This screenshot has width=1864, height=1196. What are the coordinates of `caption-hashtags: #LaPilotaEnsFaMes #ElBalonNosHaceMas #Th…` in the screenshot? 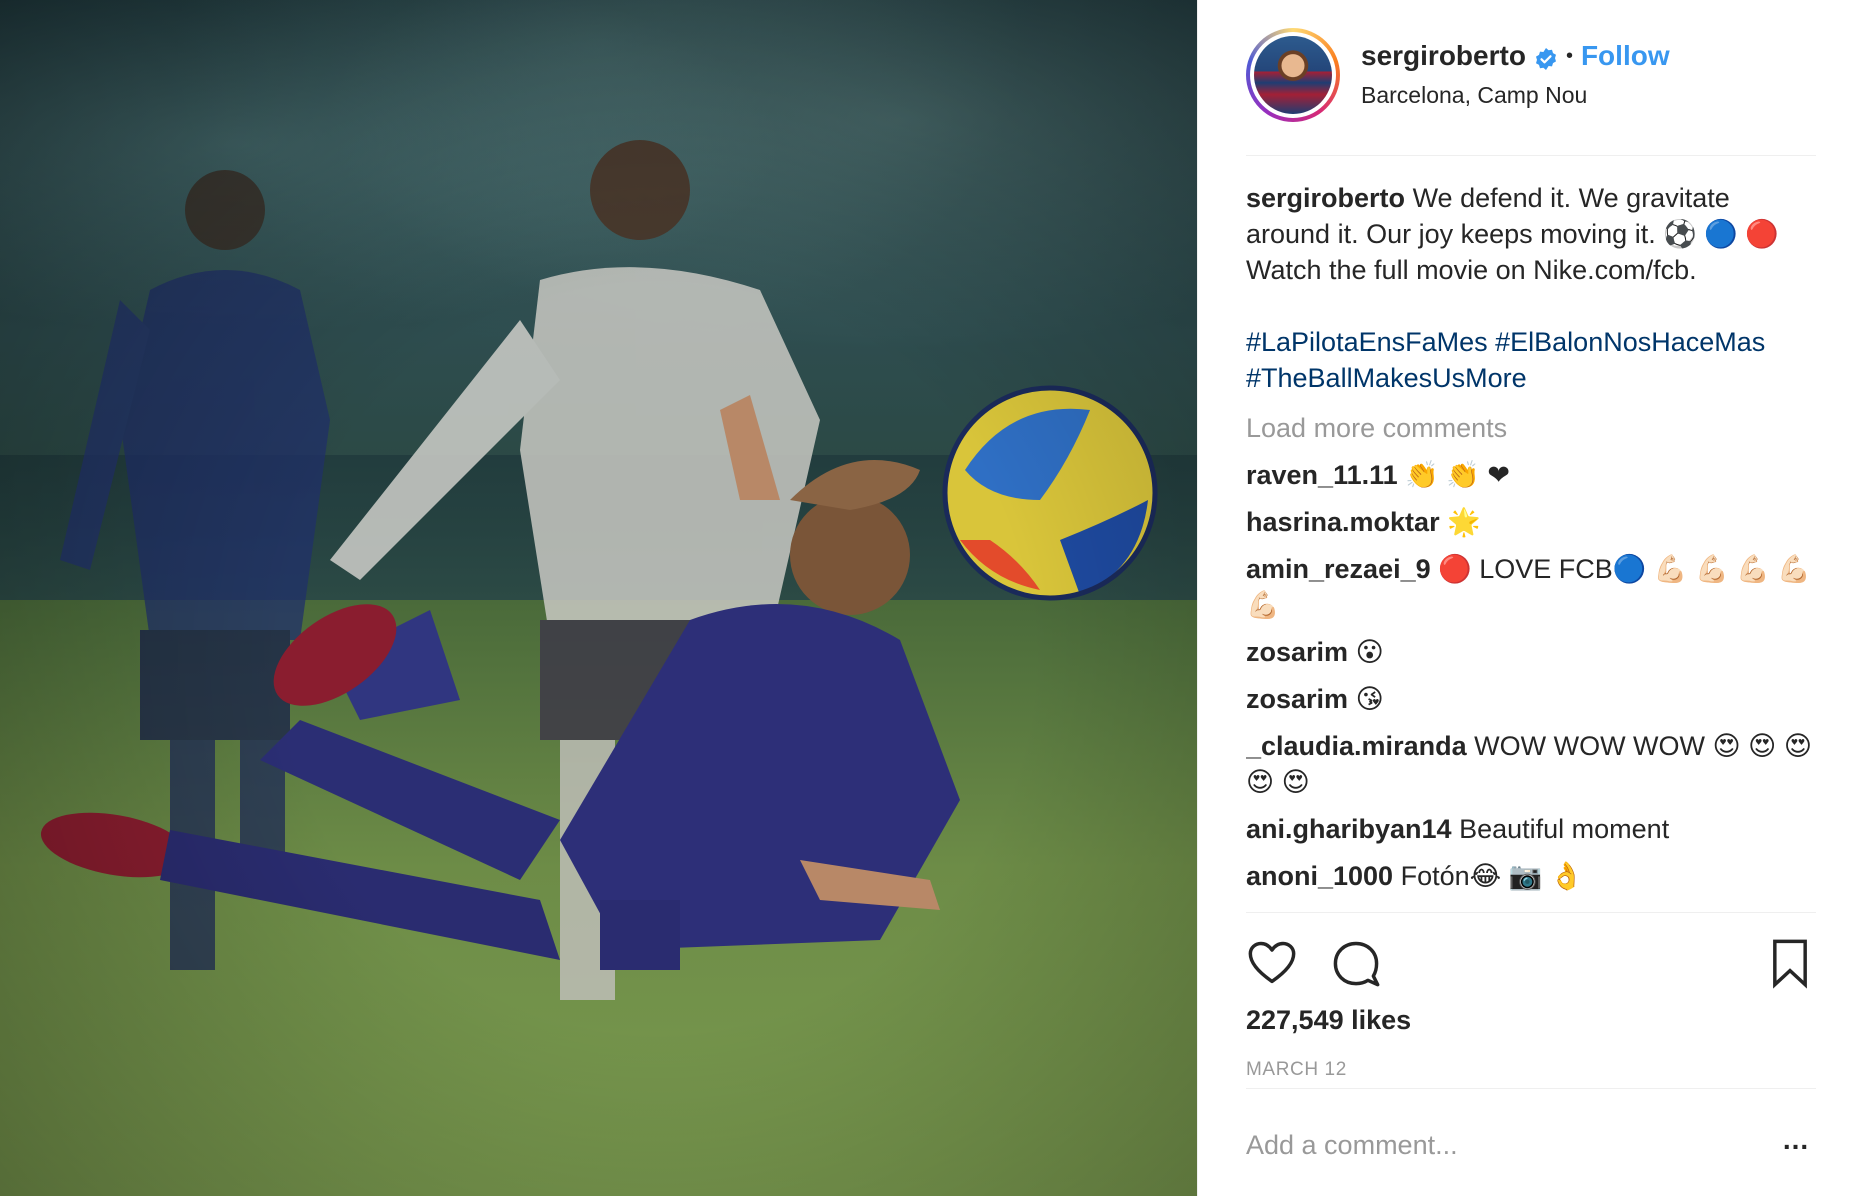 It's located at (1531, 360).